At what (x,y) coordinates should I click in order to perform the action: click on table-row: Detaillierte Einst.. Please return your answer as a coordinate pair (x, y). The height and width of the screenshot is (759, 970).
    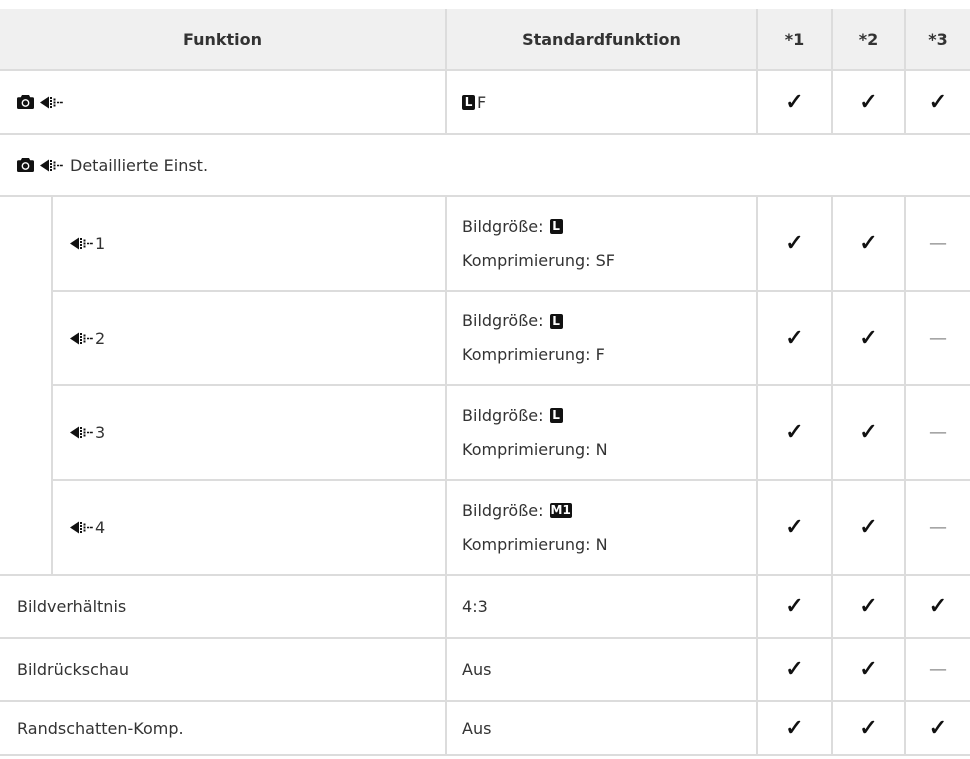
    Looking at the image, I should click on (485, 165).